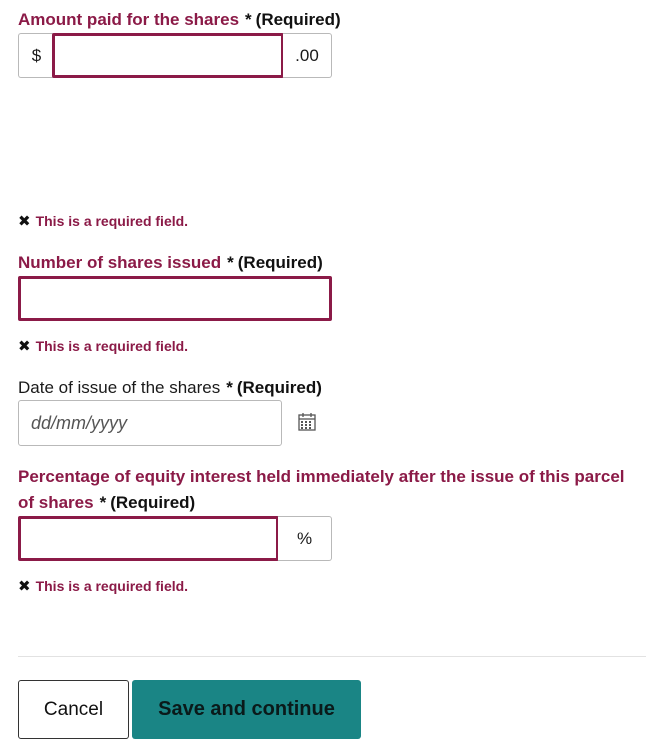 The width and height of the screenshot is (660, 756). What do you see at coordinates (56, 502) in the screenshot?
I see `percentage-label-line2: of shares` at bounding box center [56, 502].